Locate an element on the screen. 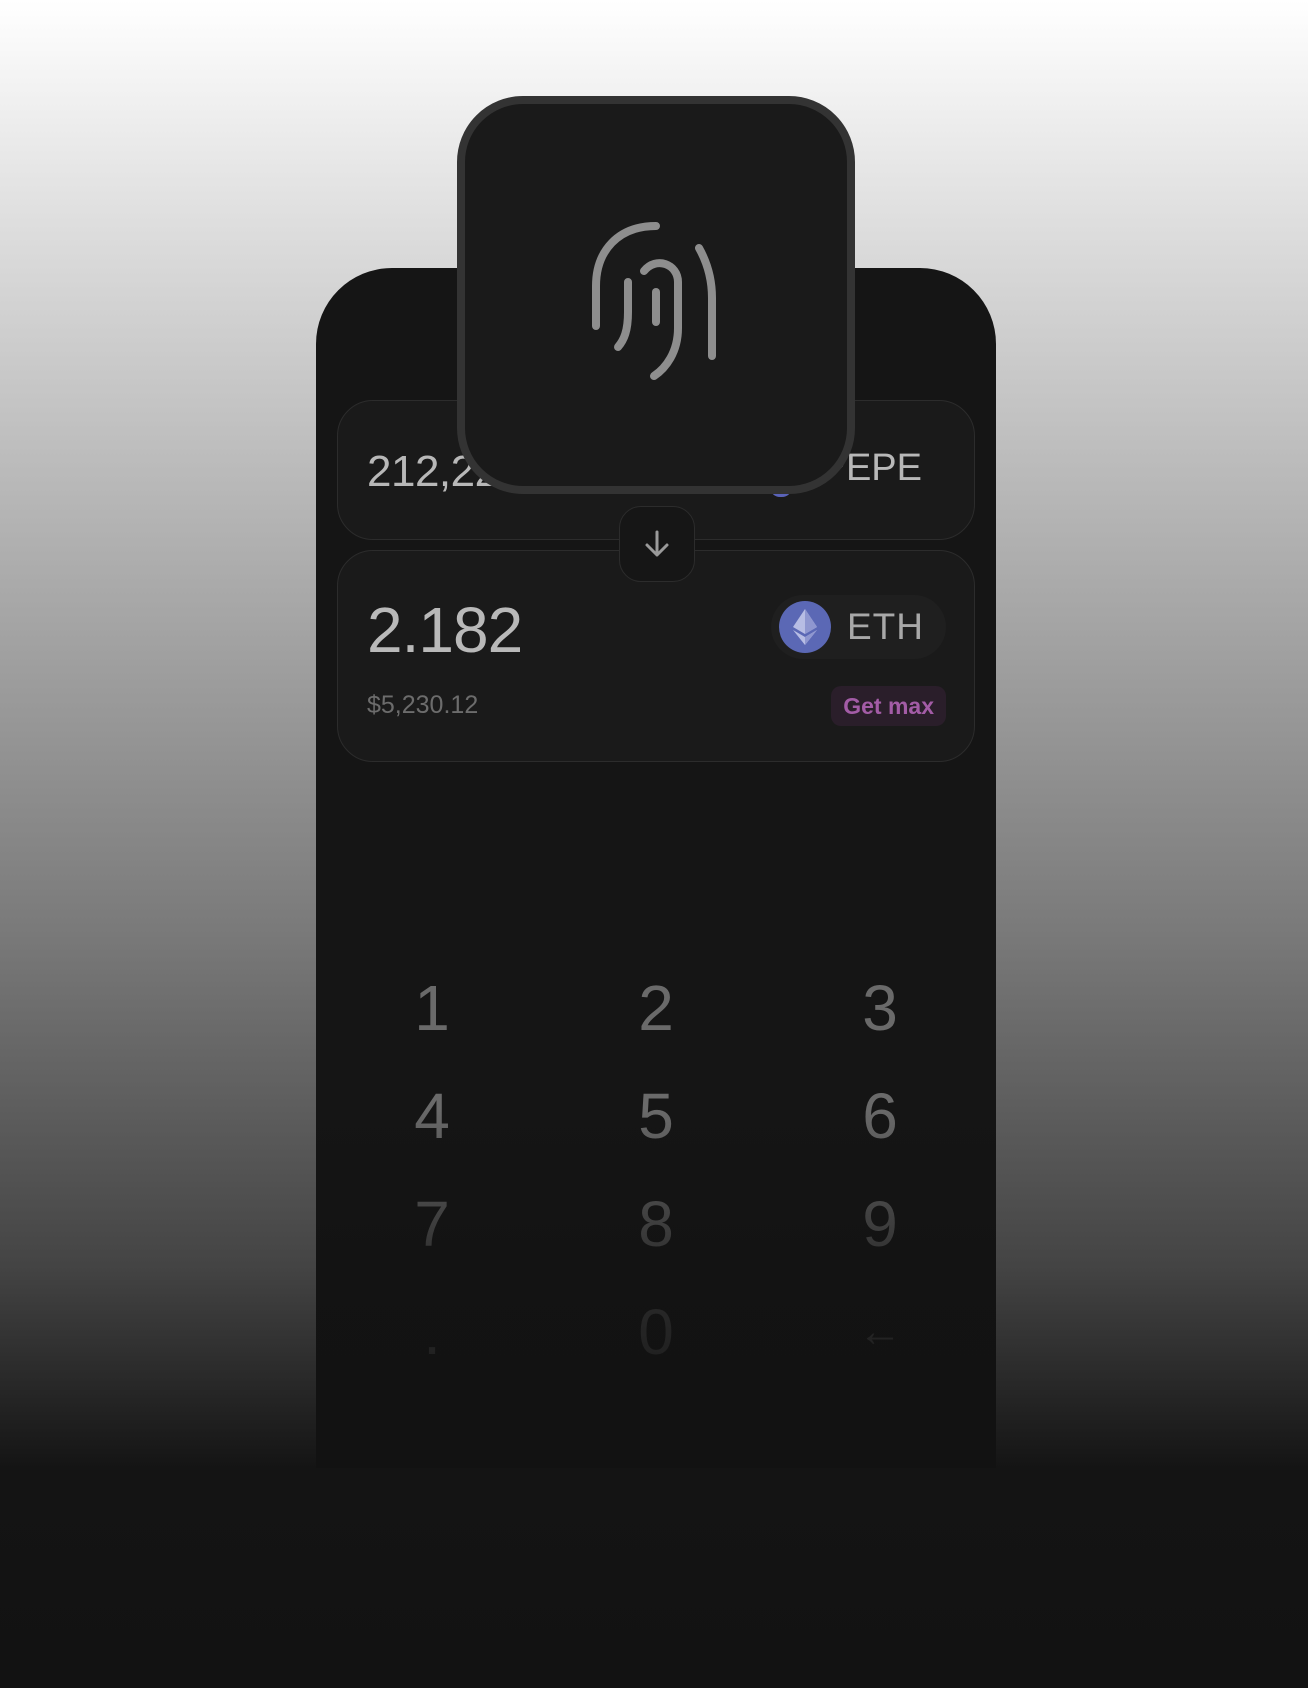  key-2: 2 is located at coordinates (656, 1008).